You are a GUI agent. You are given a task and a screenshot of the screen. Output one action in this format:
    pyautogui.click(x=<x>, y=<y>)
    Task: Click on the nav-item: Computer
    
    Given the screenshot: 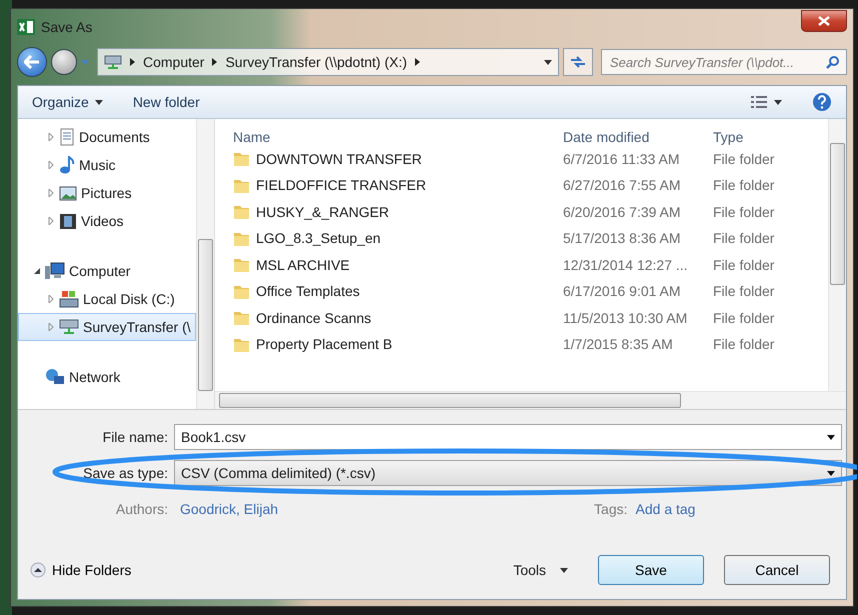 What is the action you would take?
    pyautogui.click(x=107, y=271)
    